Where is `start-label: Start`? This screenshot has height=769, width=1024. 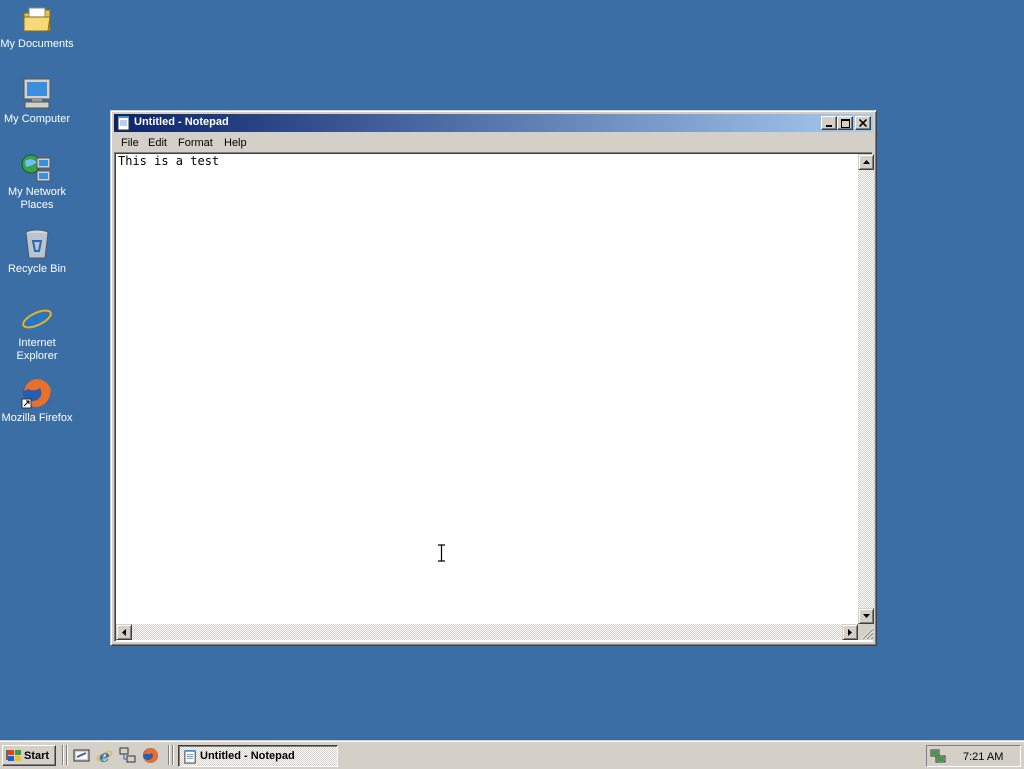 start-label: Start is located at coordinates (37, 756).